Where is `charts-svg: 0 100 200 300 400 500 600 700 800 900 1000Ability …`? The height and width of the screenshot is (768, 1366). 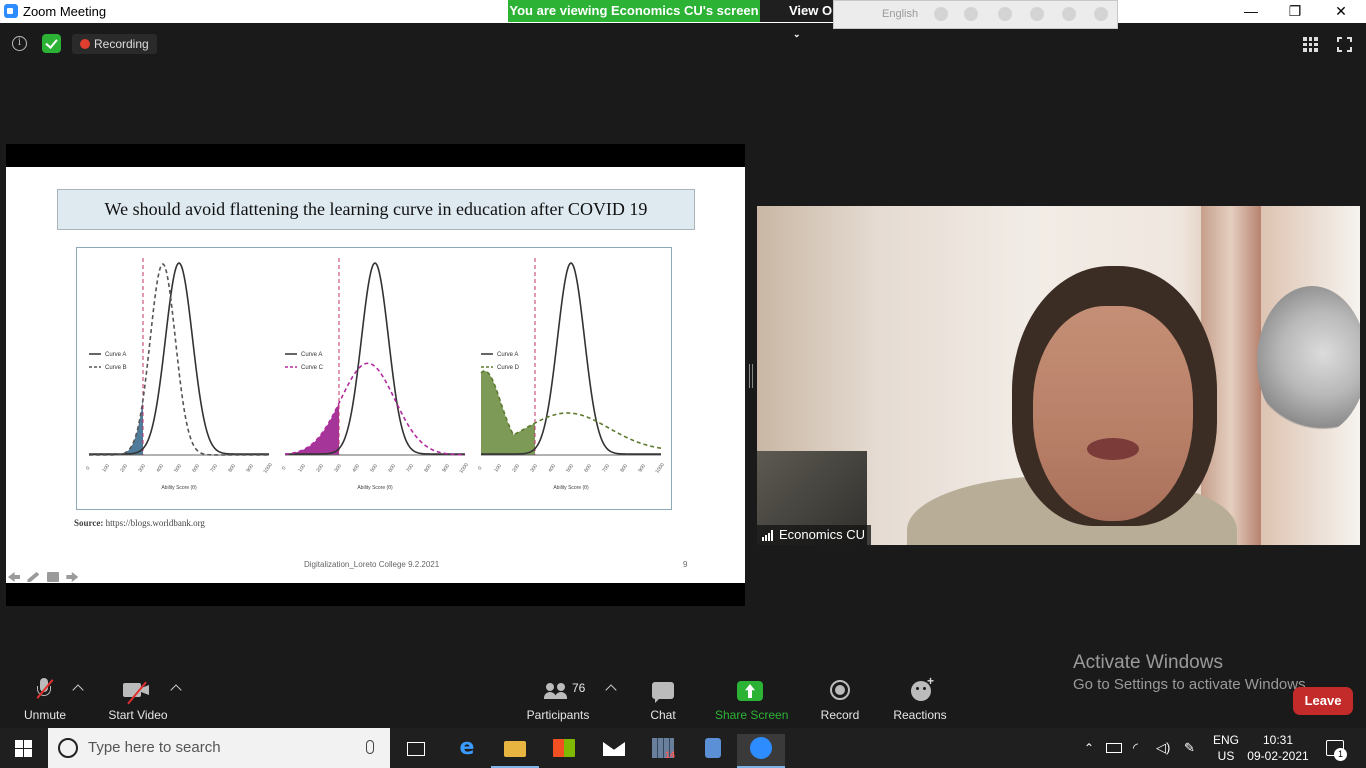 charts-svg: 0 100 200 300 400 500 600 700 800 900 1000Ability … is located at coordinates (375, 374).